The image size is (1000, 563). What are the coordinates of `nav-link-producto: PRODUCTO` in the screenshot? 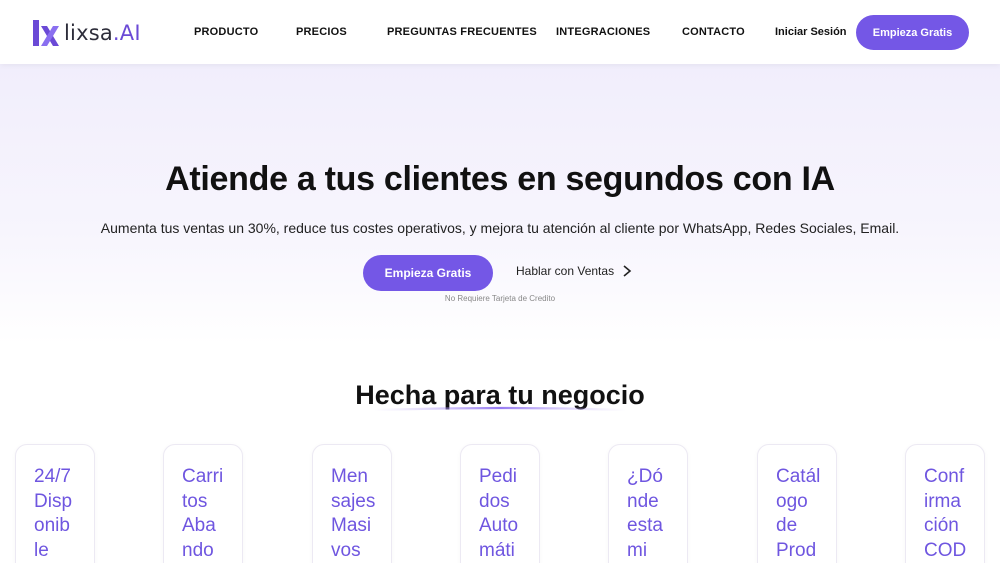 It's located at (226, 32).